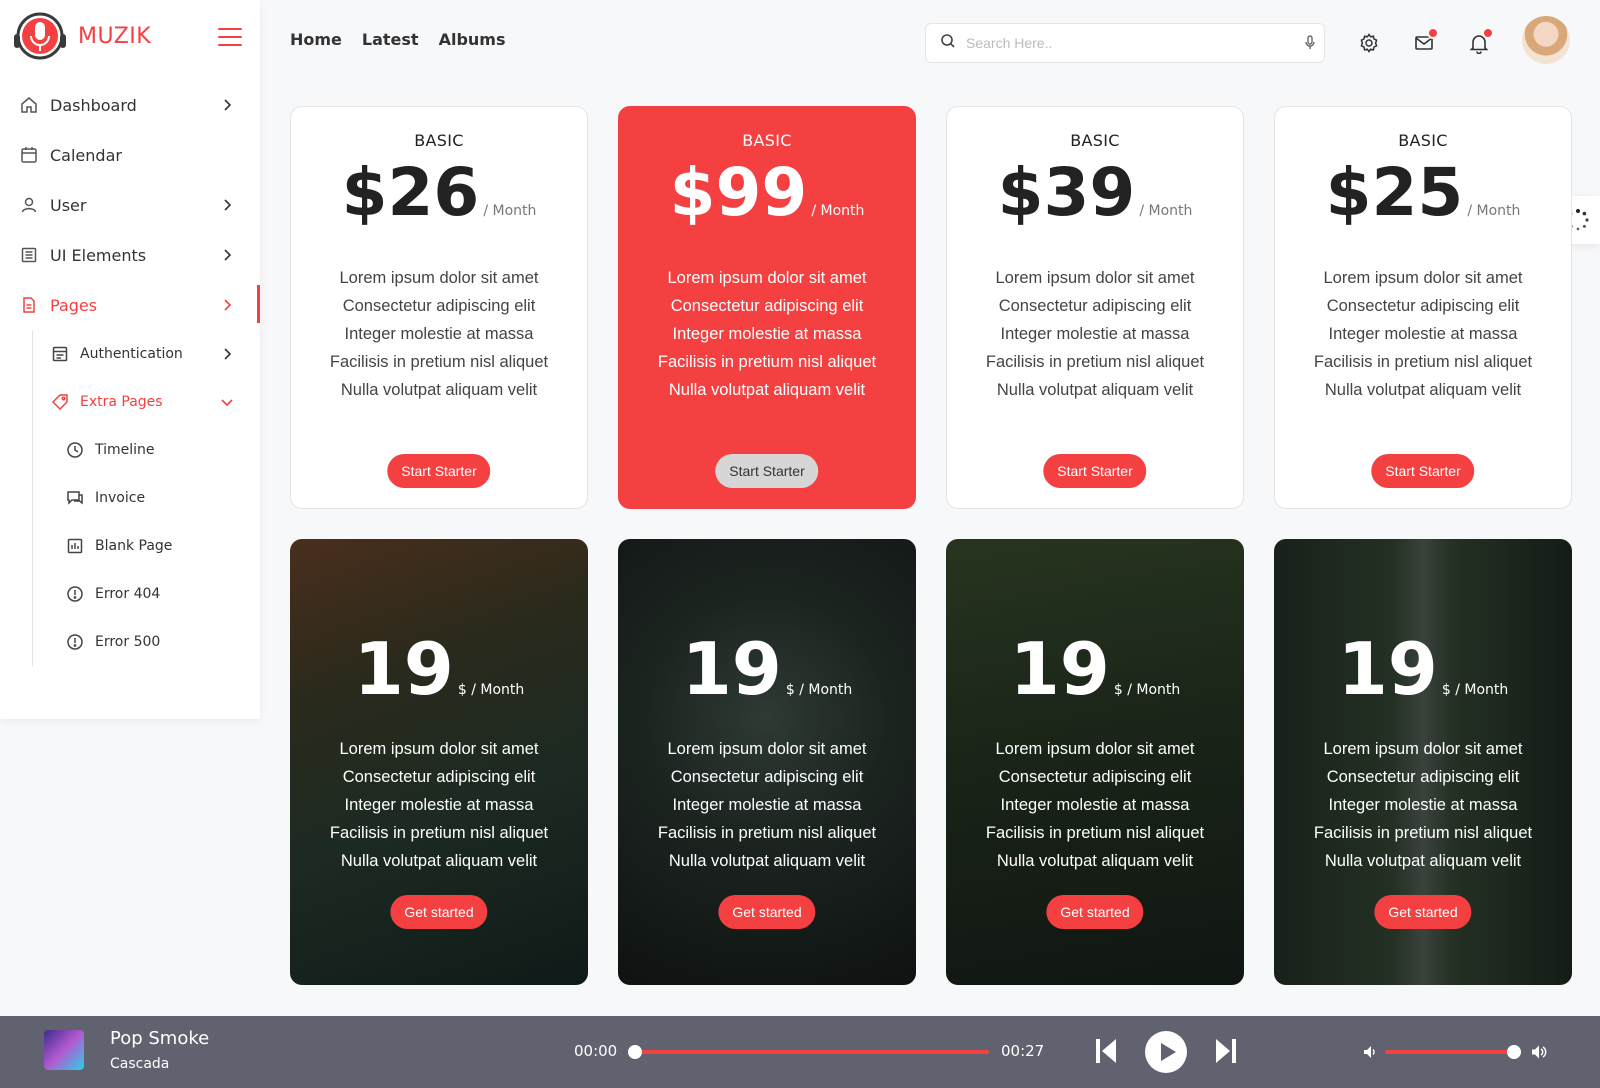  What do you see at coordinates (1310, 43) in the screenshot?
I see `microphone-icon` at bounding box center [1310, 43].